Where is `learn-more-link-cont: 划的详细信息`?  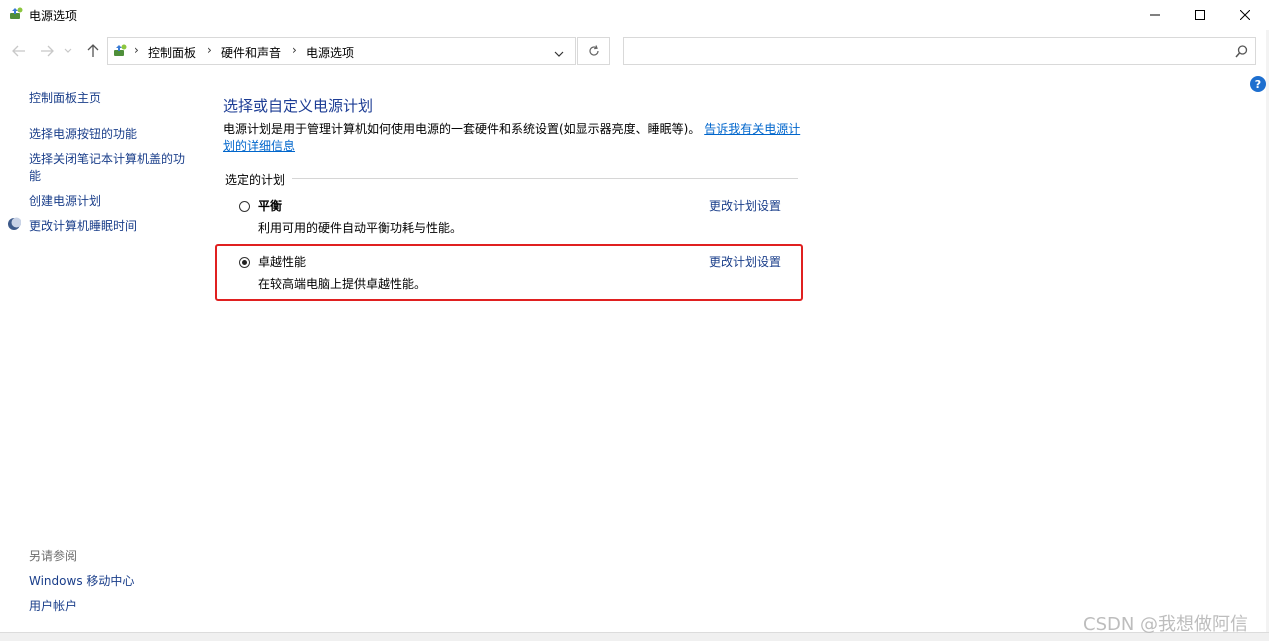
learn-more-link-cont: 划的详细信息 is located at coordinates (259, 146).